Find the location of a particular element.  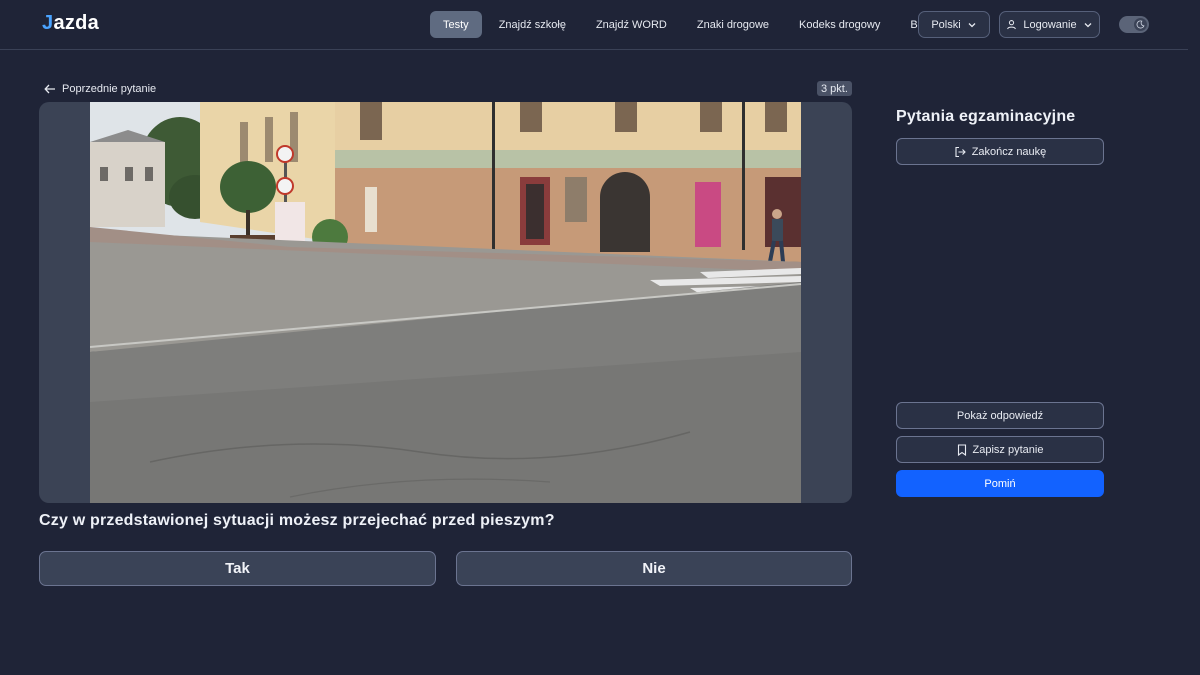

moon-icon is located at coordinates (1140, 24).